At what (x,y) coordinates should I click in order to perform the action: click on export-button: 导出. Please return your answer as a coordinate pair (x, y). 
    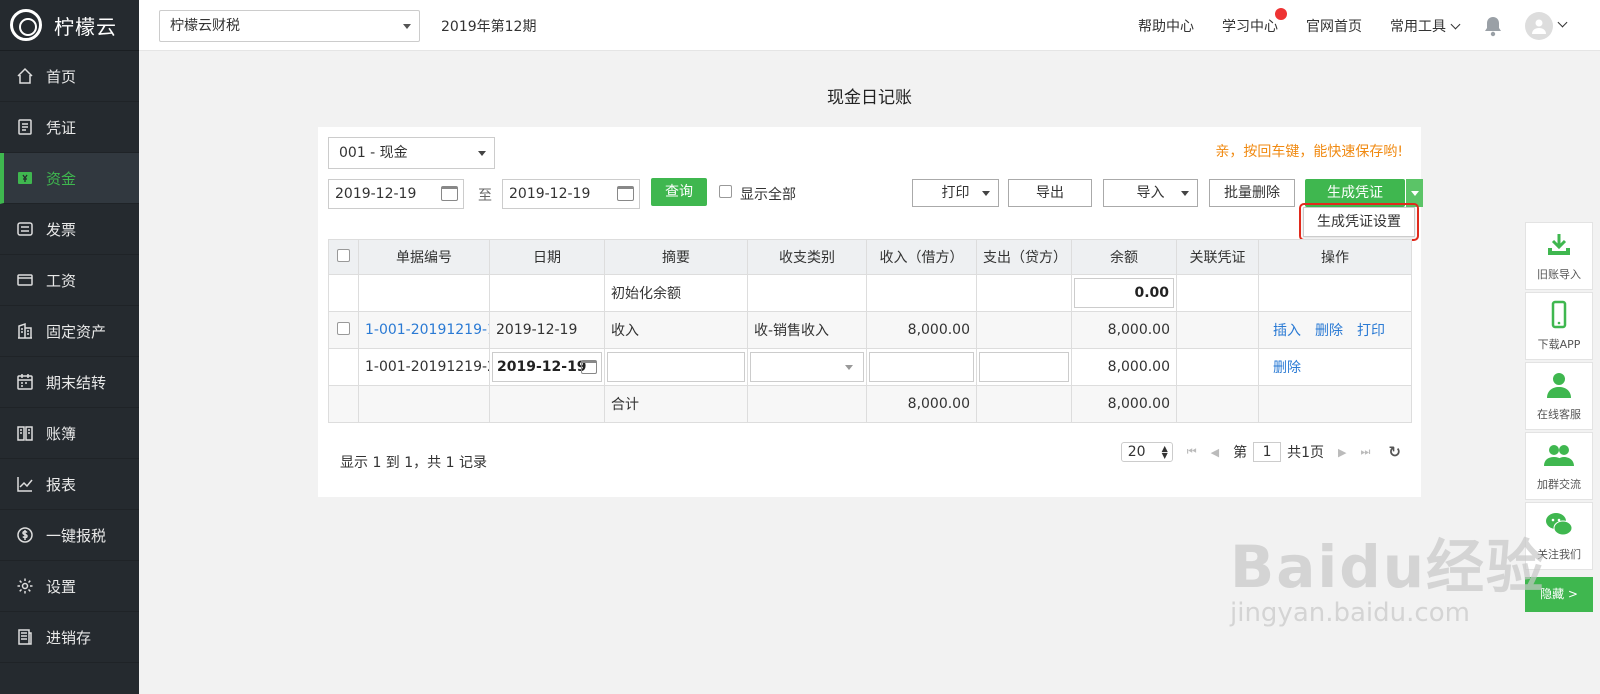
    Looking at the image, I should click on (1050, 193).